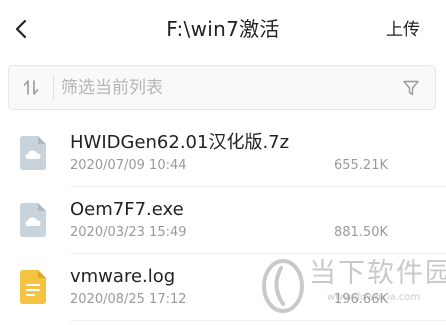 This screenshot has height=325, width=446. What do you see at coordinates (258, 320) in the screenshot?
I see `row-divider` at bounding box center [258, 320].